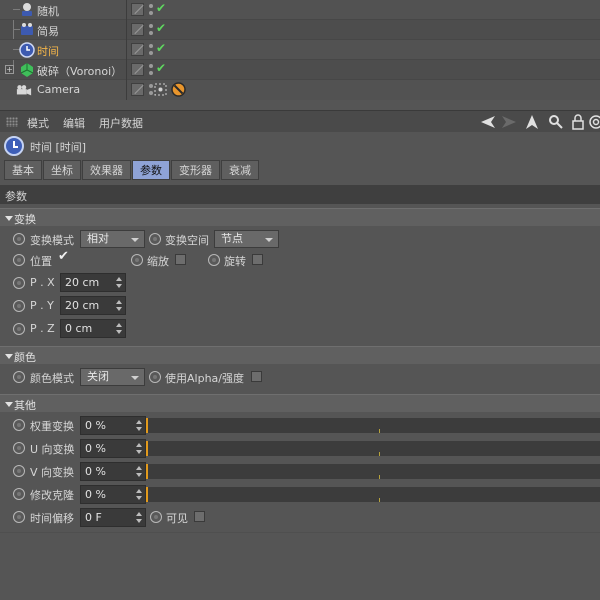 This screenshot has width=600, height=600. I want to click on px-input: 20 cm, so click(93, 282).